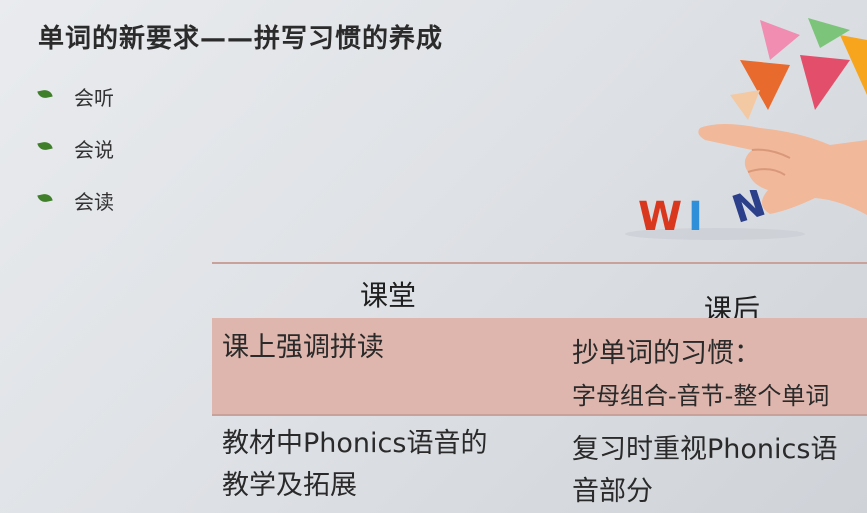 The height and width of the screenshot is (513, 867). I want to click on table-cell: 抄单词的习惯：, so click(666, 353).